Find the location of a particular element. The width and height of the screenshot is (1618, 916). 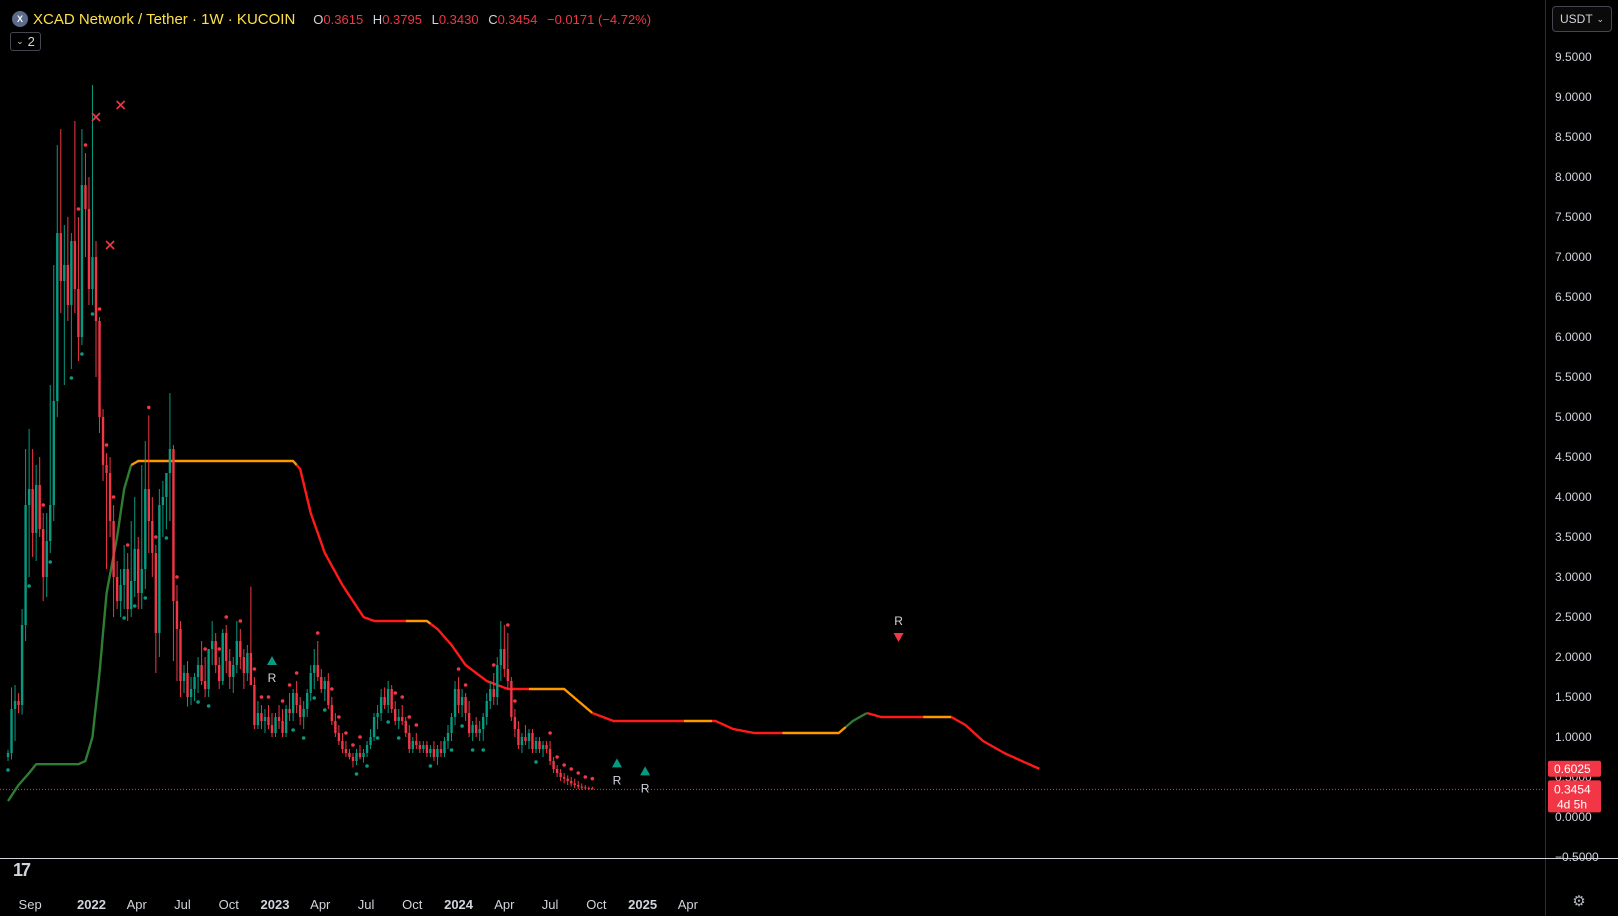

symbol-title: XCAD Network / Tether · 1W · KUCOIN is located at coordinates (164, 19).